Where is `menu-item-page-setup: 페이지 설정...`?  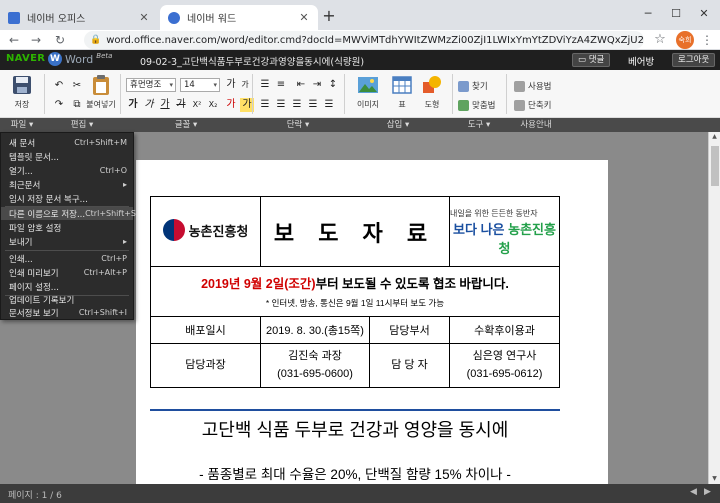 menu-item-page-setup: 페이지 설정... is located at coordinates (67, 286).